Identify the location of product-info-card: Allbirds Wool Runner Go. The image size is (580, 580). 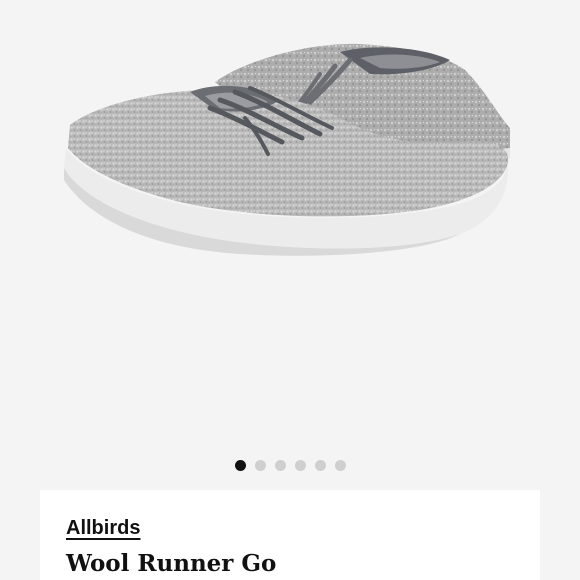
(290, 535).